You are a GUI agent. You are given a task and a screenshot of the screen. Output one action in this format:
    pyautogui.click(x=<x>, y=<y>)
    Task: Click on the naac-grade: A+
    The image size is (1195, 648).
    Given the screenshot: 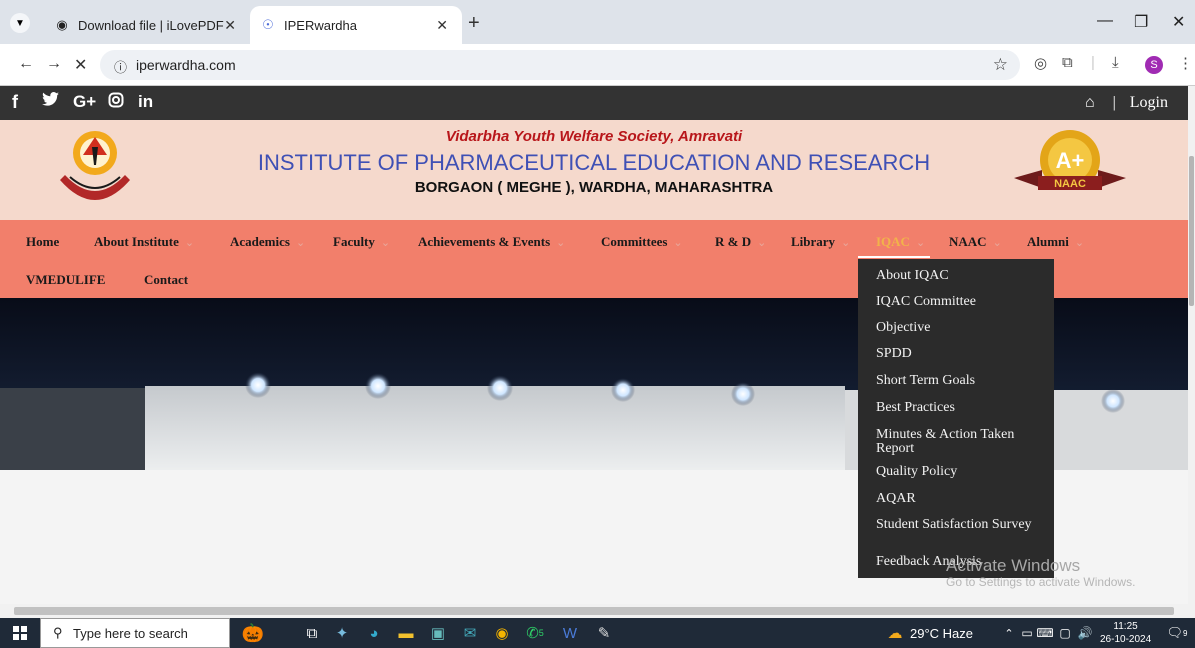 What is the action you would take?
    pyautogui.click(x=1070, y=160)
    